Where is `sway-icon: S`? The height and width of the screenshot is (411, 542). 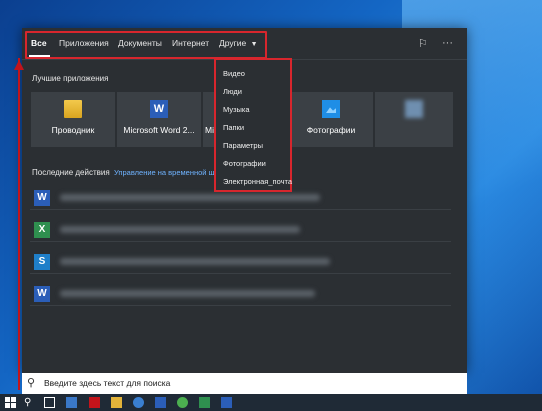 sway-icon: S is located at coordinates (42, 262).